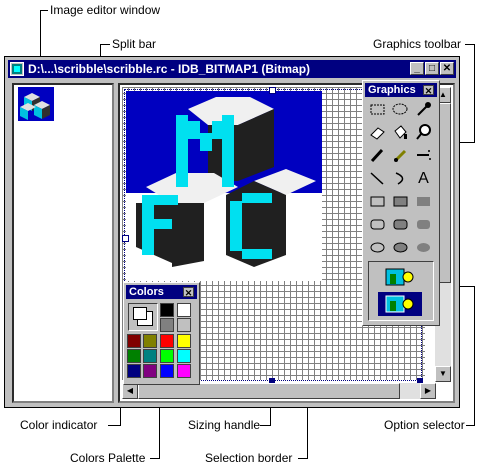 This screenshot has width=478, height=465. What do you see at coordinates (272, 90) in the screenshot?
I see `sizing-handle-top` at bounding box center [272, 90].